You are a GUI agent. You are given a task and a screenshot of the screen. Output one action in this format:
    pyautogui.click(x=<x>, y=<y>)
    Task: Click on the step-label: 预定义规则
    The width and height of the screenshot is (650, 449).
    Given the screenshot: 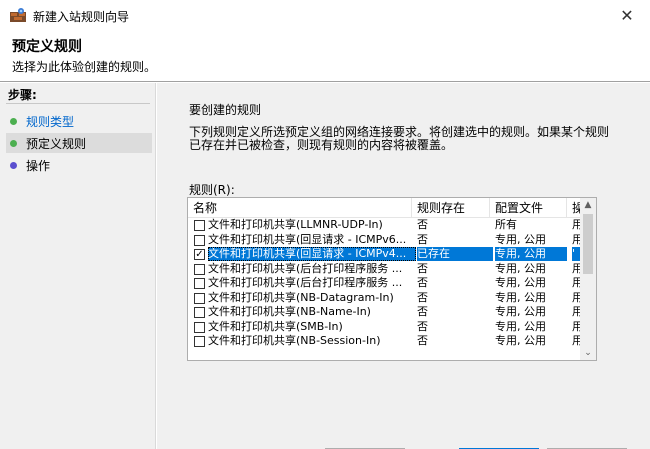 What is the action you would take?
    pyautogui.click(x=56, y=143)
    